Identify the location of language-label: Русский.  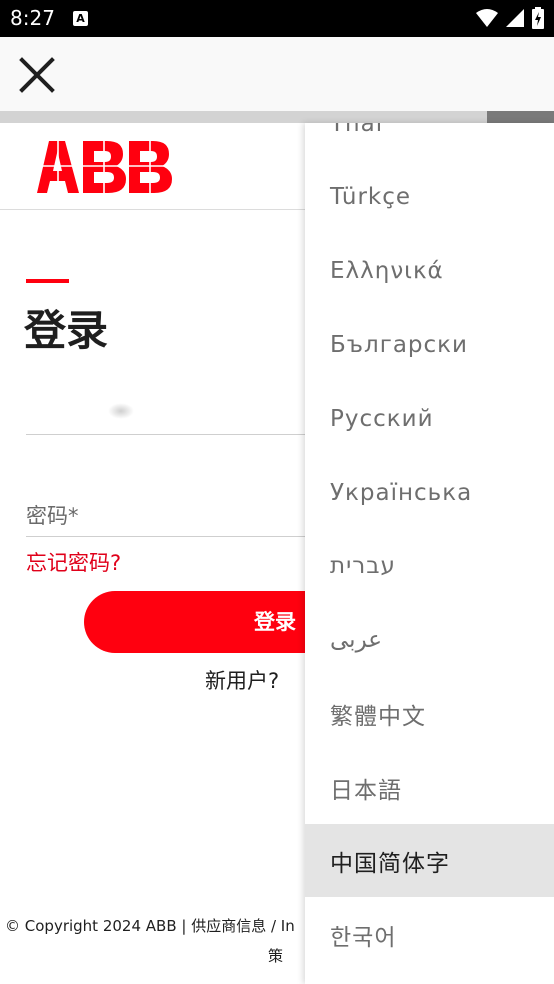
(382, 418).